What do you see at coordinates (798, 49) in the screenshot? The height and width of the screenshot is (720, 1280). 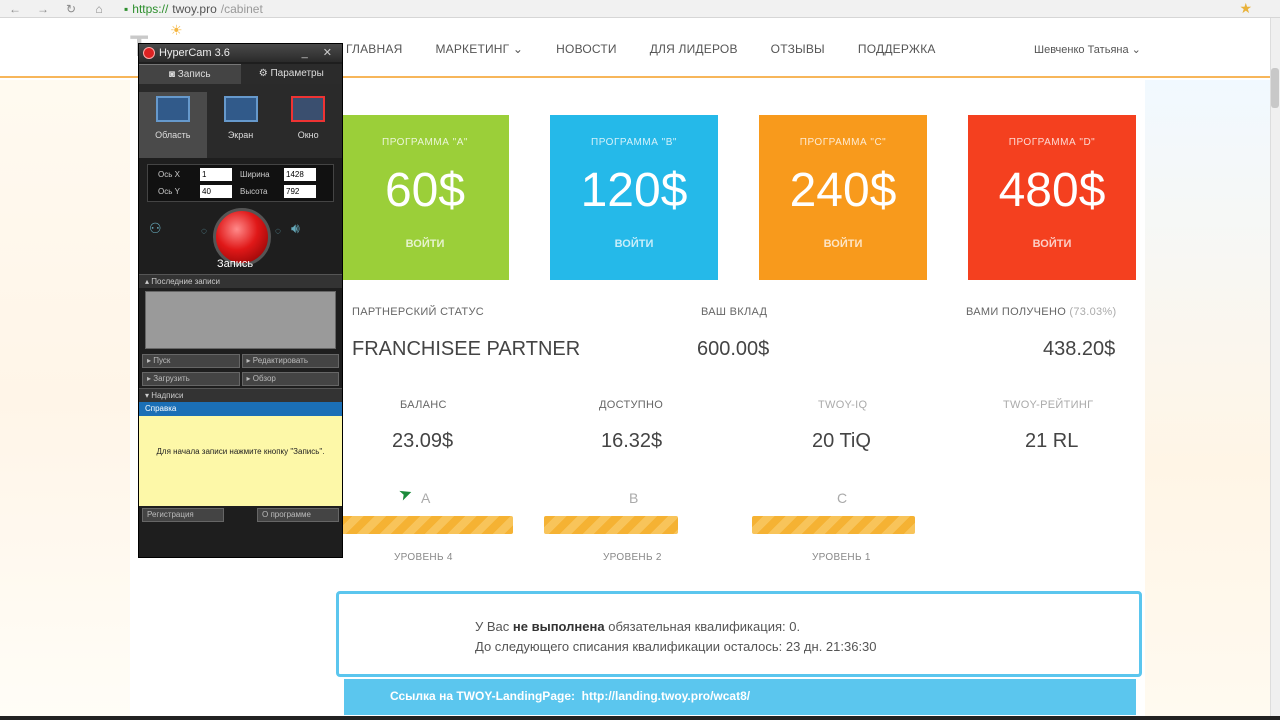 I see `nav-reviews: ОТЗЫВЫ` at bounding box center [798, 49].